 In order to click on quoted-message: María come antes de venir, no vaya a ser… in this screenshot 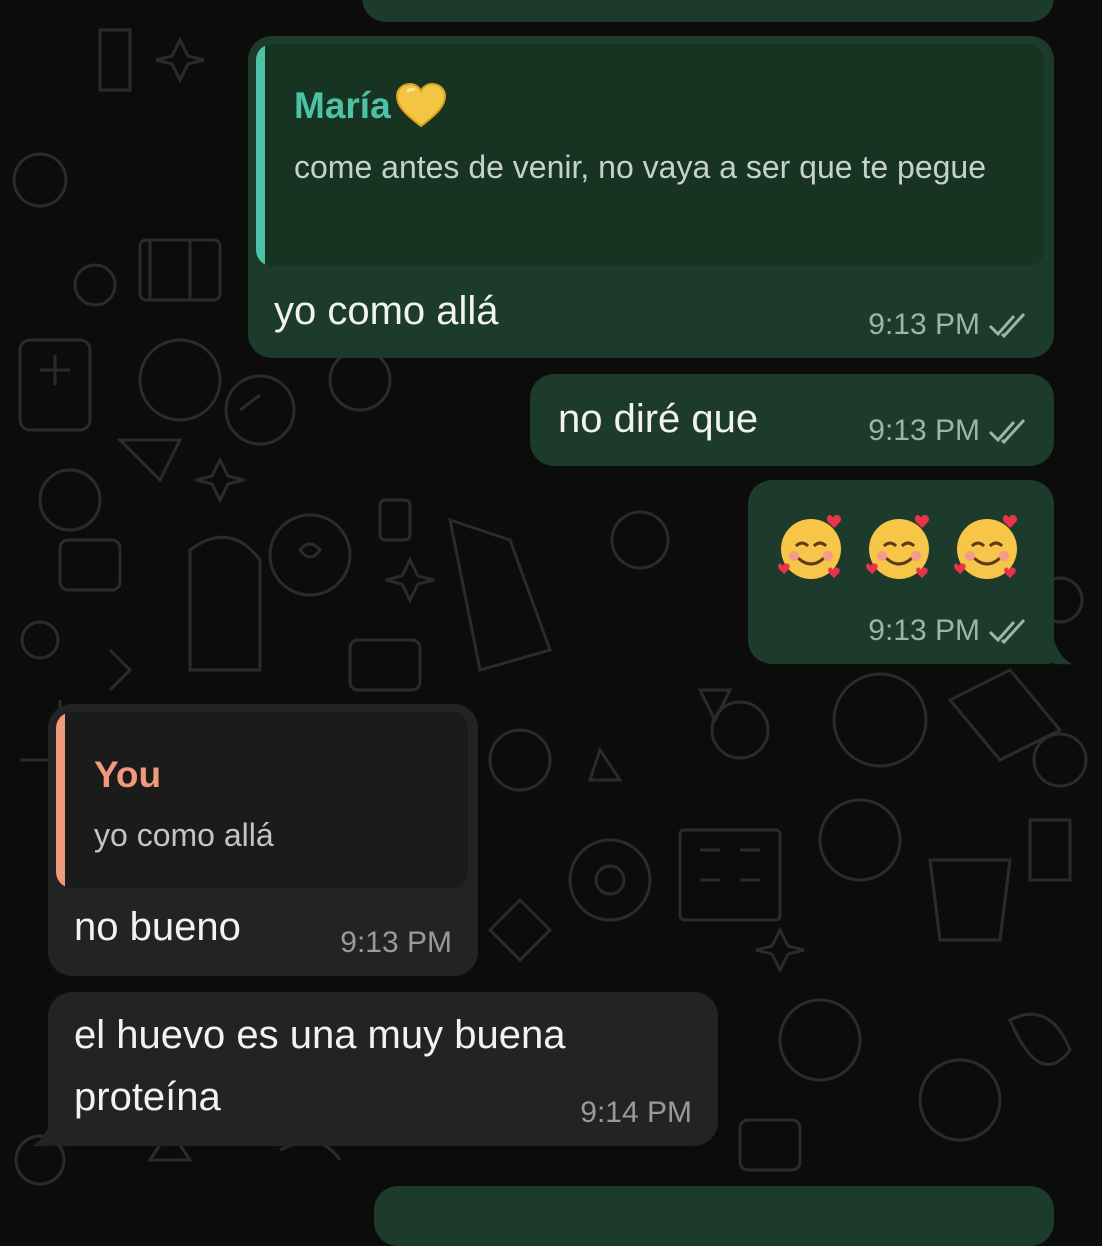, I will do `click(650, 155)`.